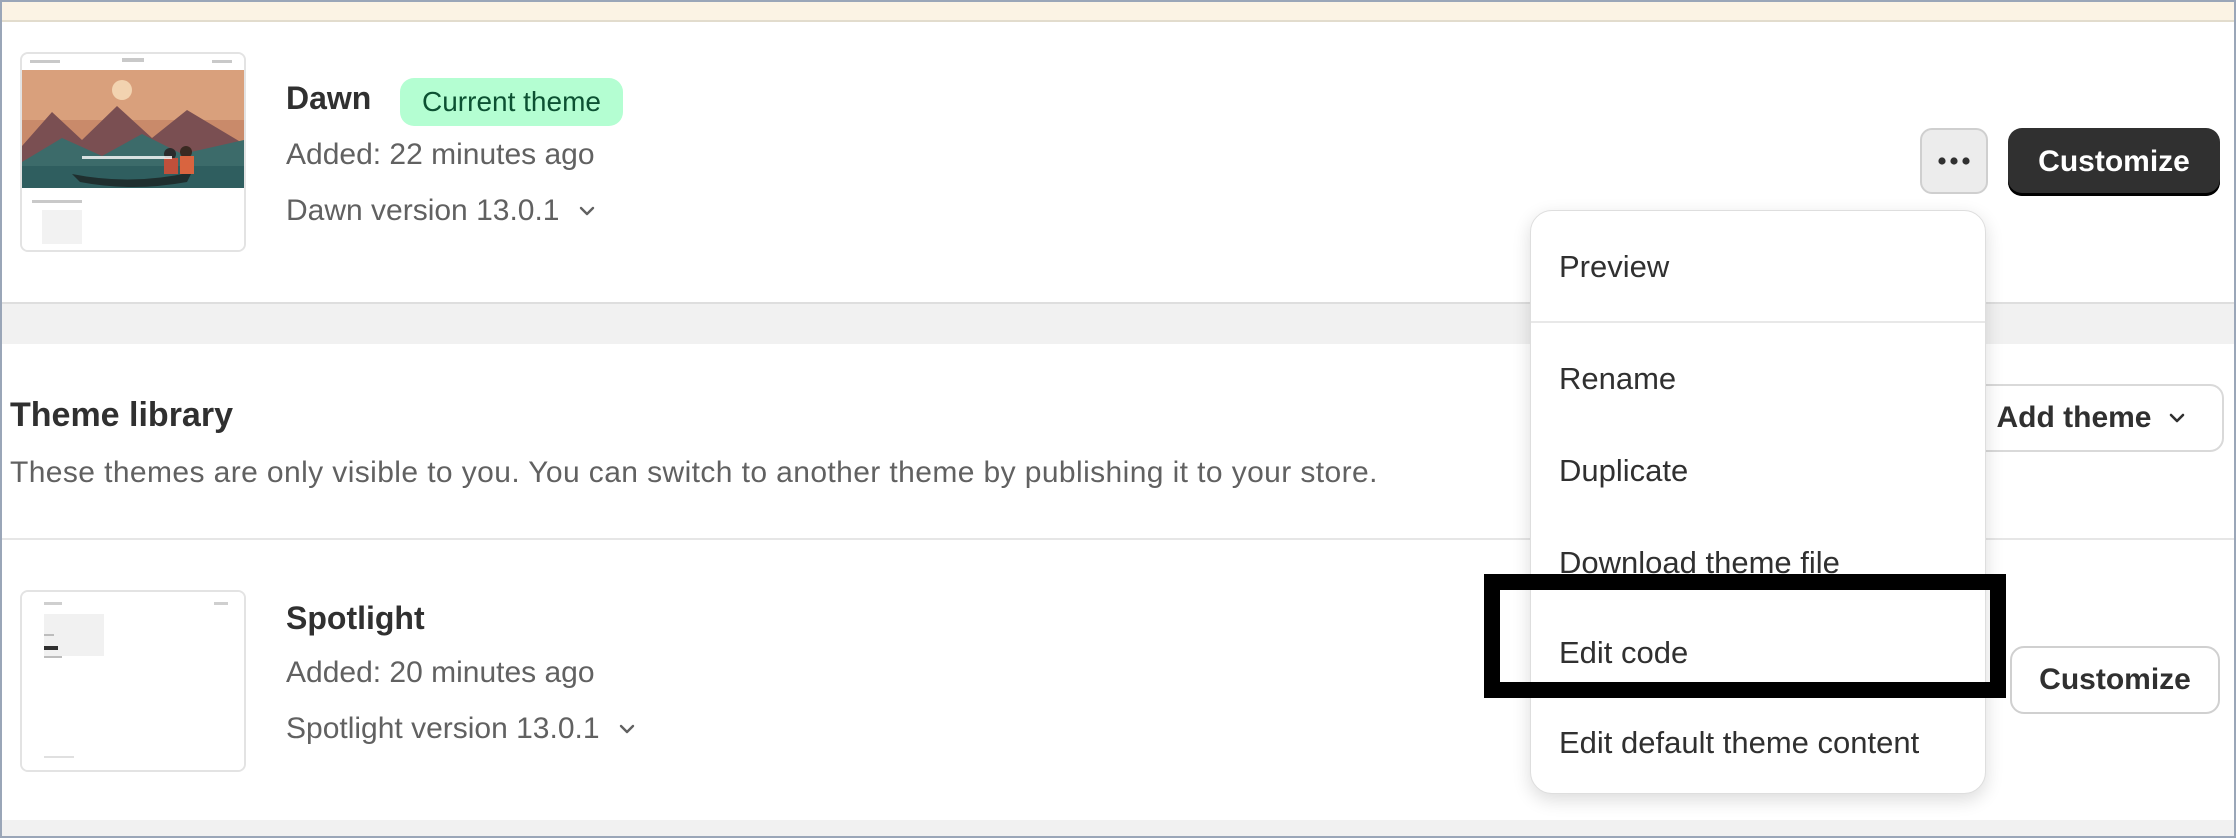 Image resolution: width=2236 pixels, height=838 pixels. I want to click on spotlight-theme-thumbnail, so click(133, 681).